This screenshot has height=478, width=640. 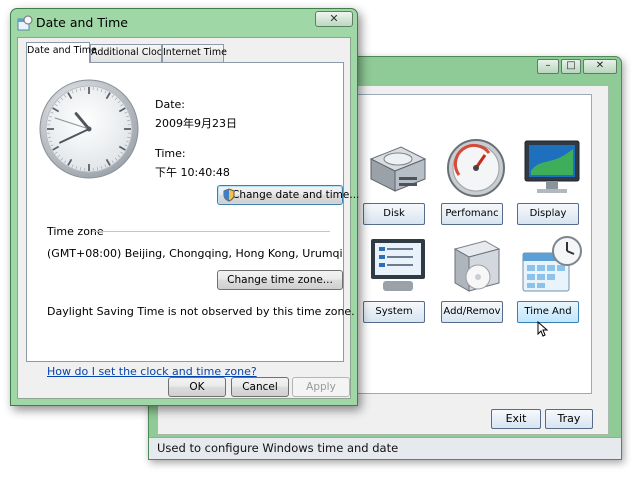 I want to click on ok-button: OK, so click(x=197, y=387).